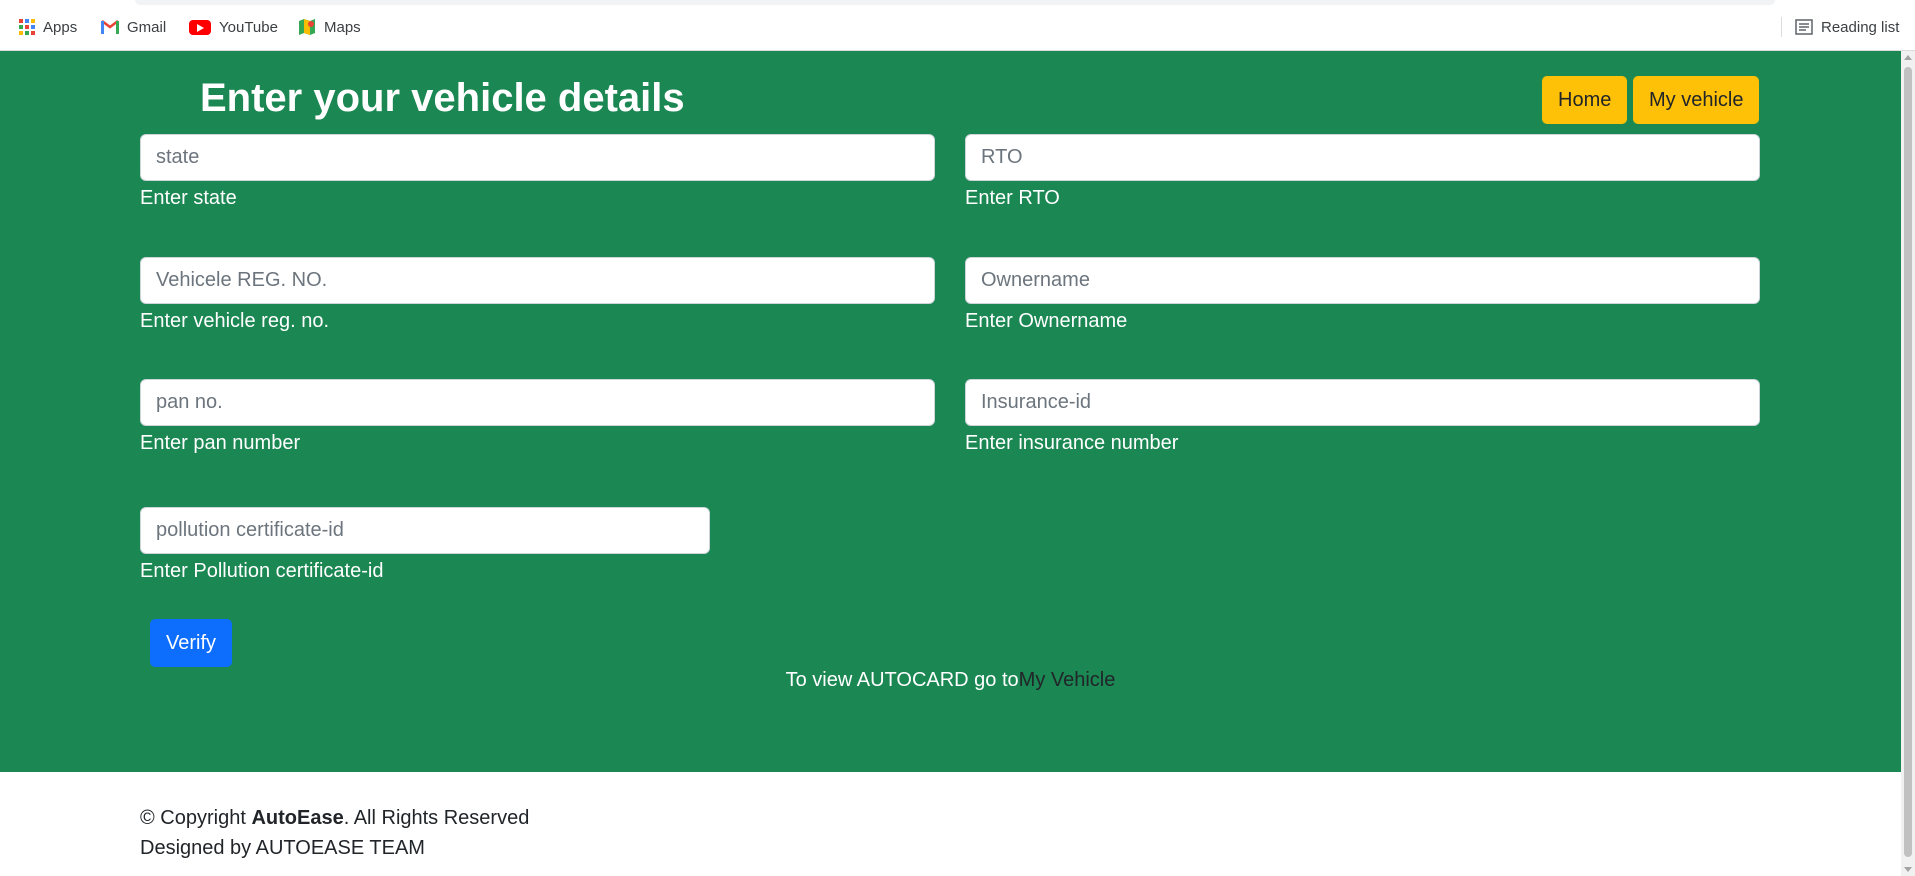 This screenshot has height=876, width=1915. I want to click on state-field-group: Enter state, so click(537, 172).